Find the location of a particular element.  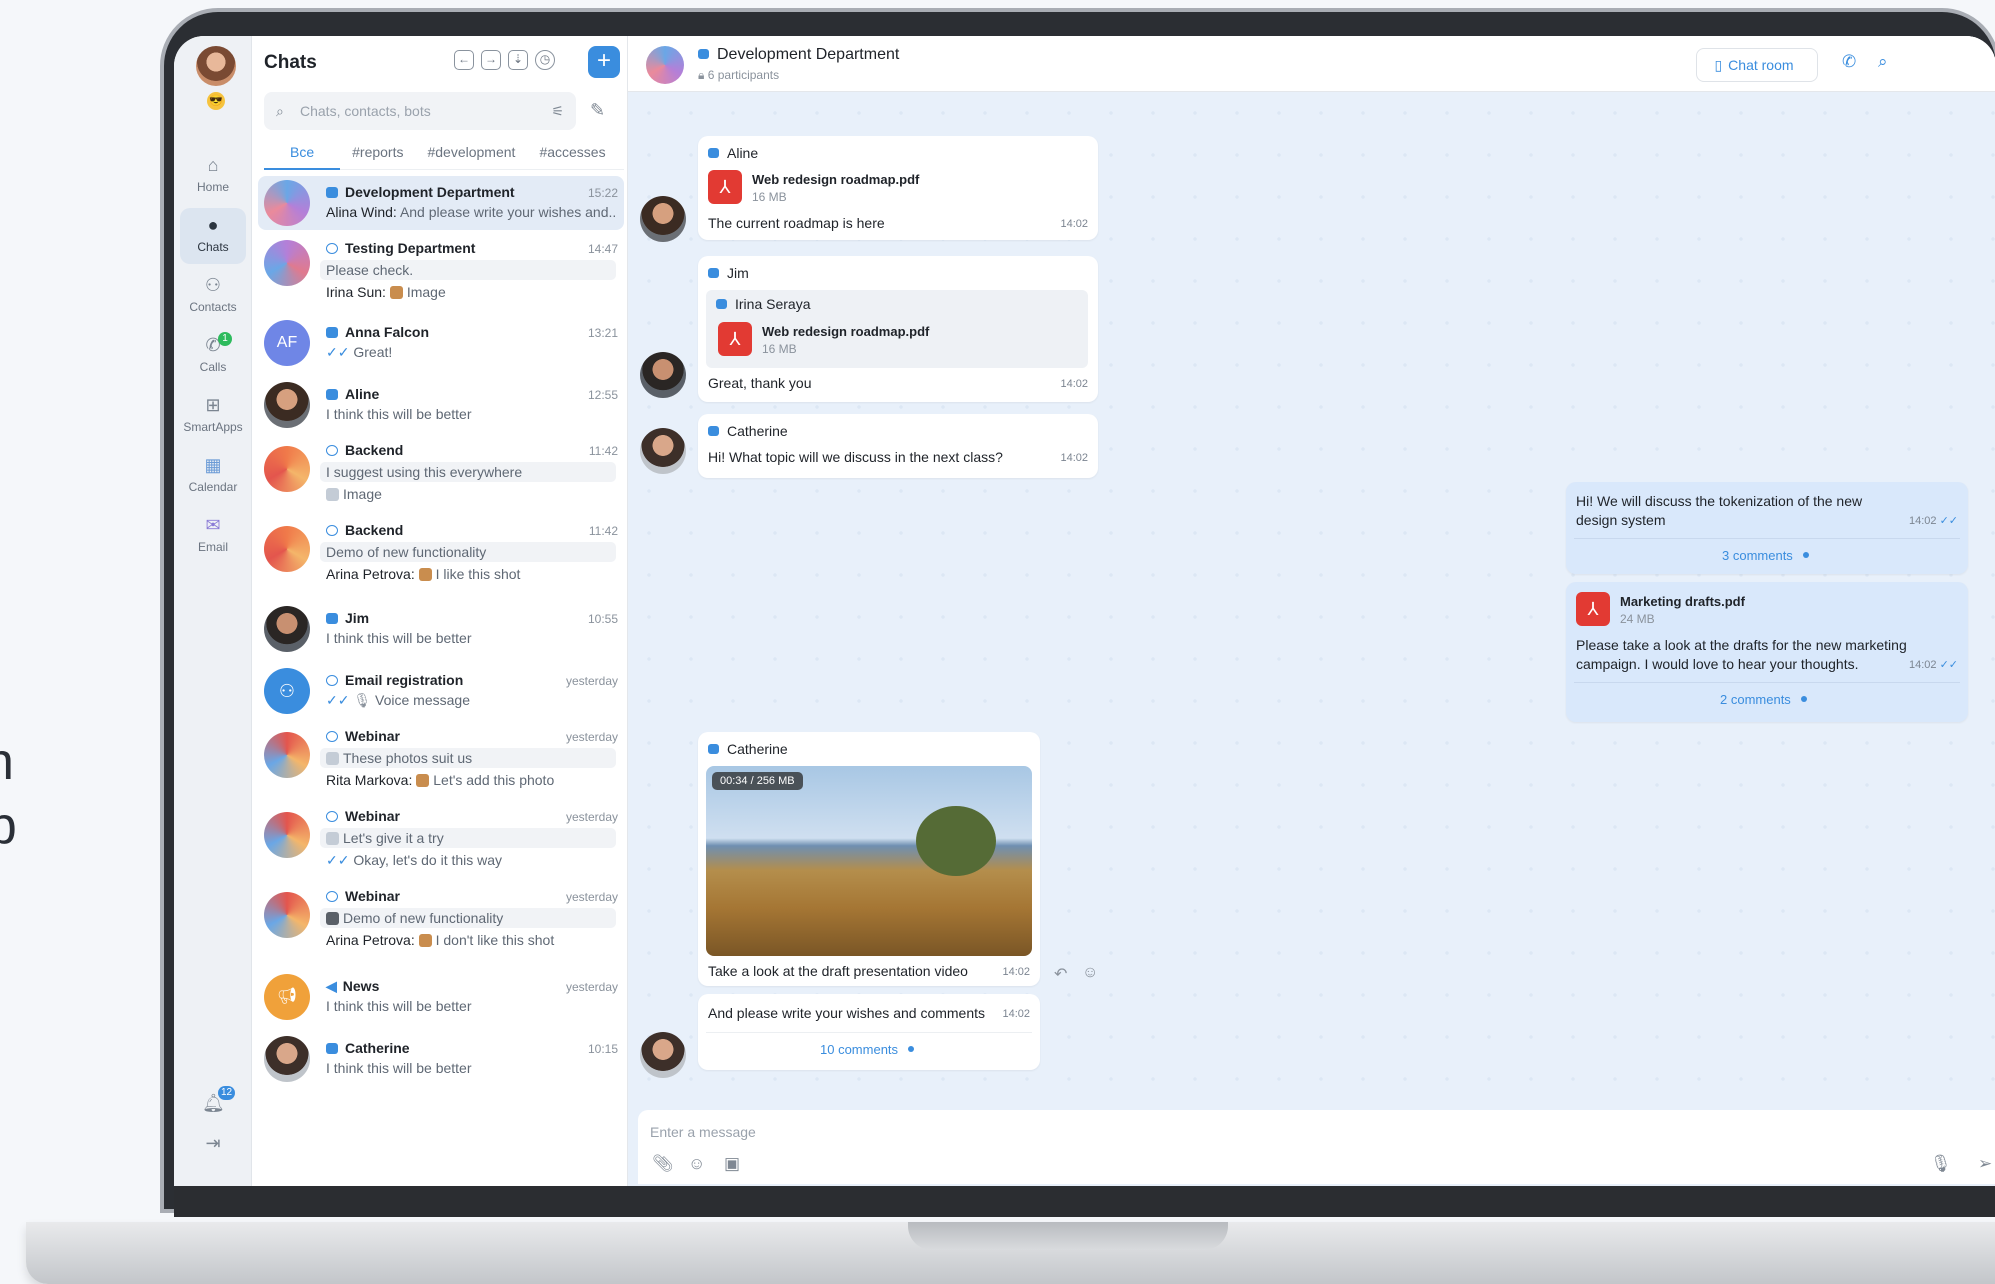

chat-preview: Rita Markova: Let's add this photo is located at coordinates (440, 780).